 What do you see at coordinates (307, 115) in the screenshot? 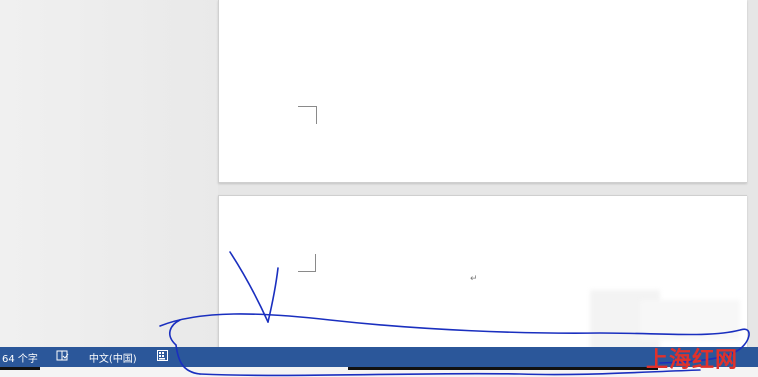
I see `margin-corner-marker` at bounding box center [307, 115].